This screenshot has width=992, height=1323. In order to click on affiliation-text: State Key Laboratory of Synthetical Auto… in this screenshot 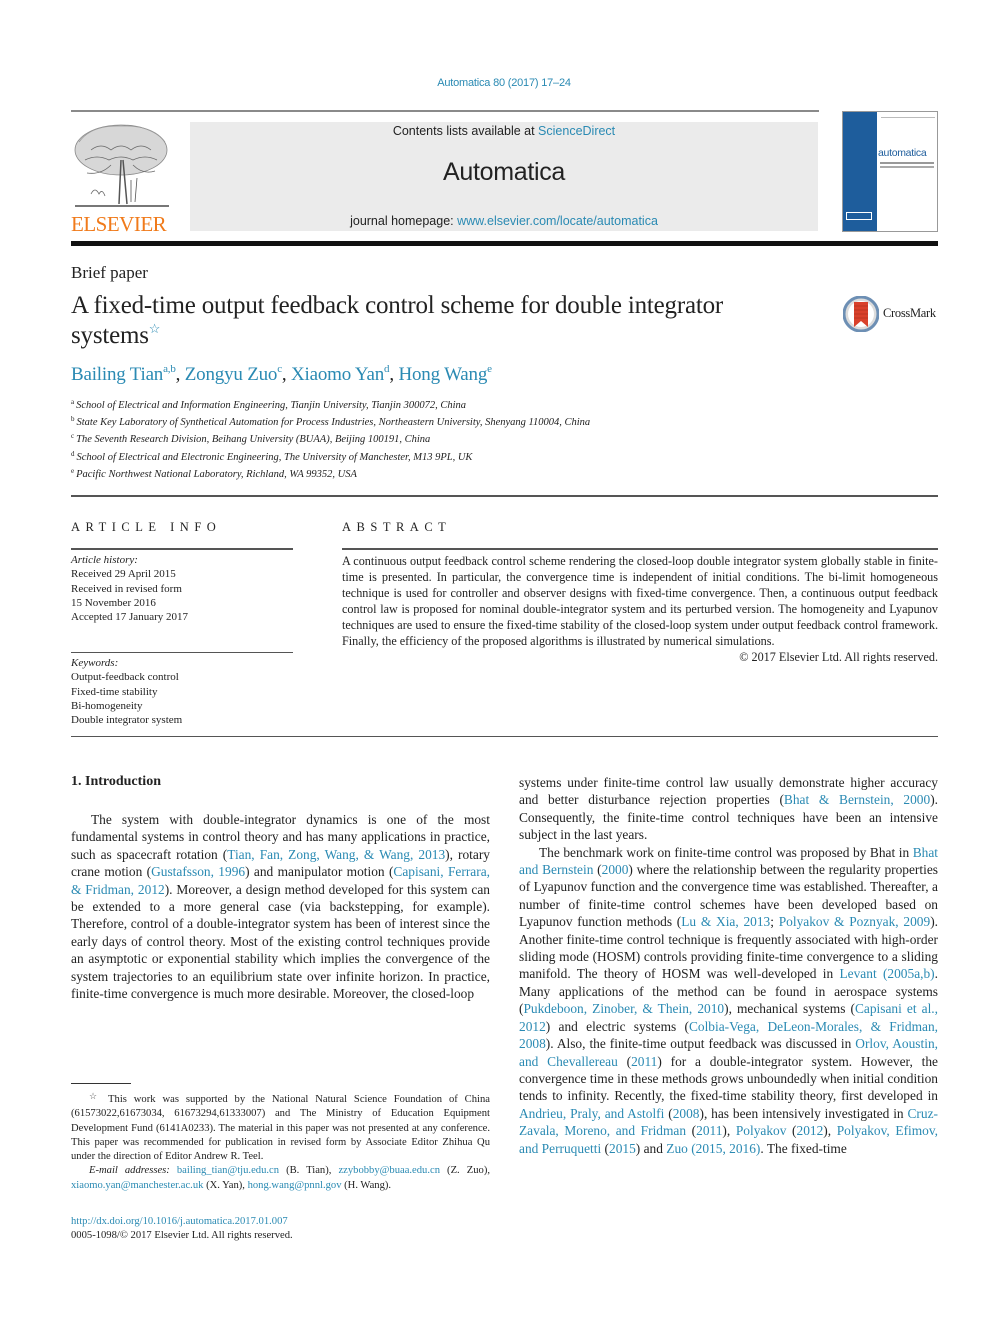, I will do `click(333, 423)`.